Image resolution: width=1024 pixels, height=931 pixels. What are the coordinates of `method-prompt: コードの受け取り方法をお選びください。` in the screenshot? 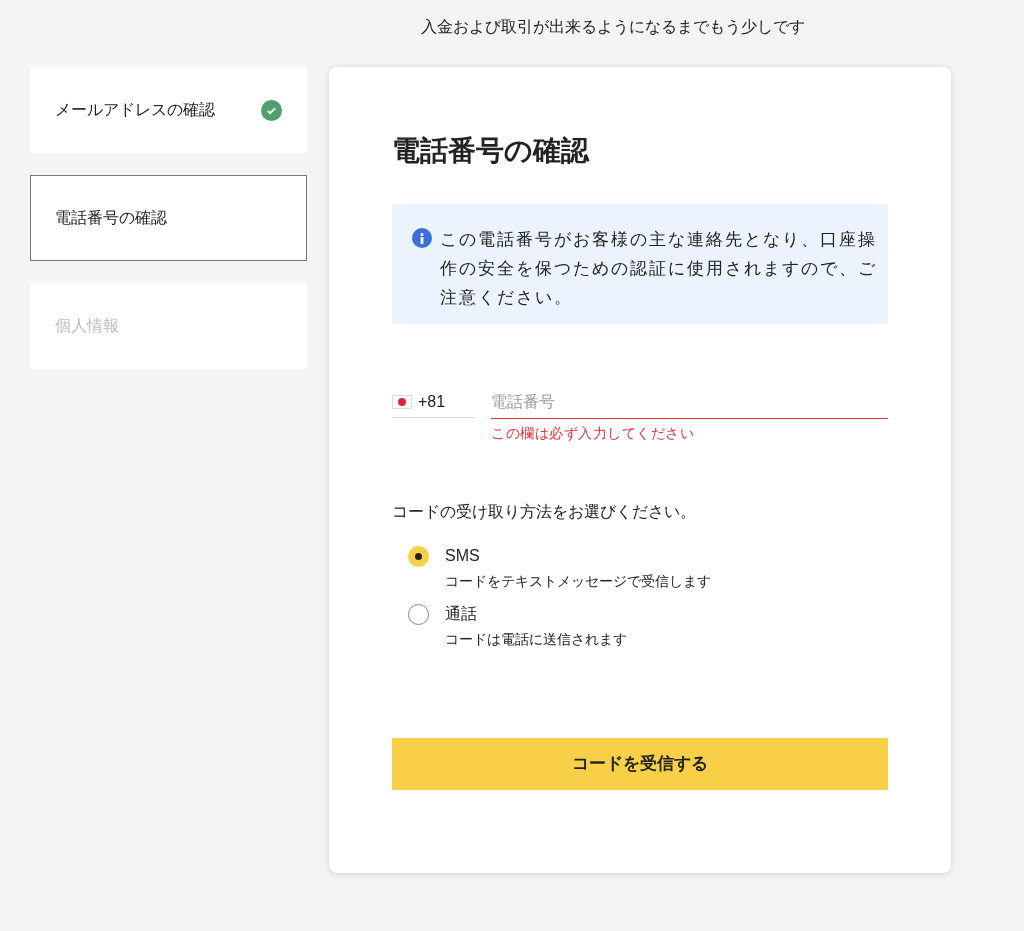 It's located at (544, 512).